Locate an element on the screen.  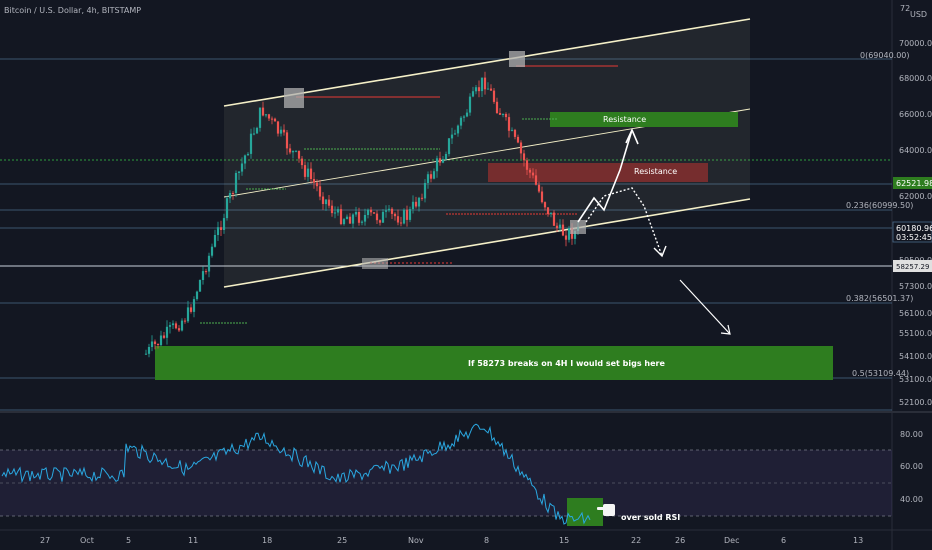
time-tick: 15 is located at coordinates (564, 540).